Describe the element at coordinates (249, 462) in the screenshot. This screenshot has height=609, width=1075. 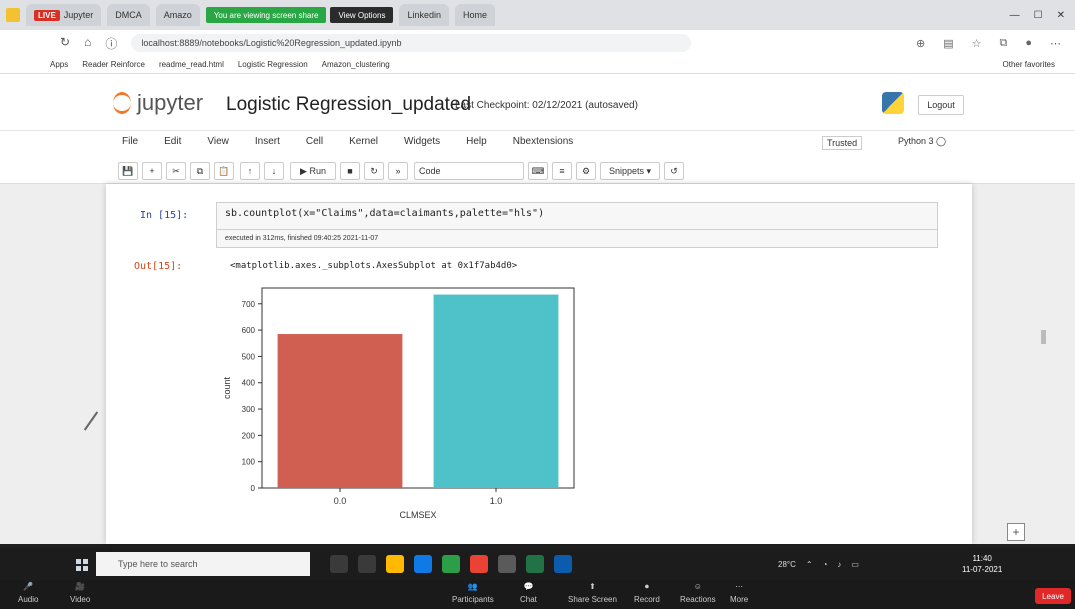
I see `y-tick-label: 100` at that location.